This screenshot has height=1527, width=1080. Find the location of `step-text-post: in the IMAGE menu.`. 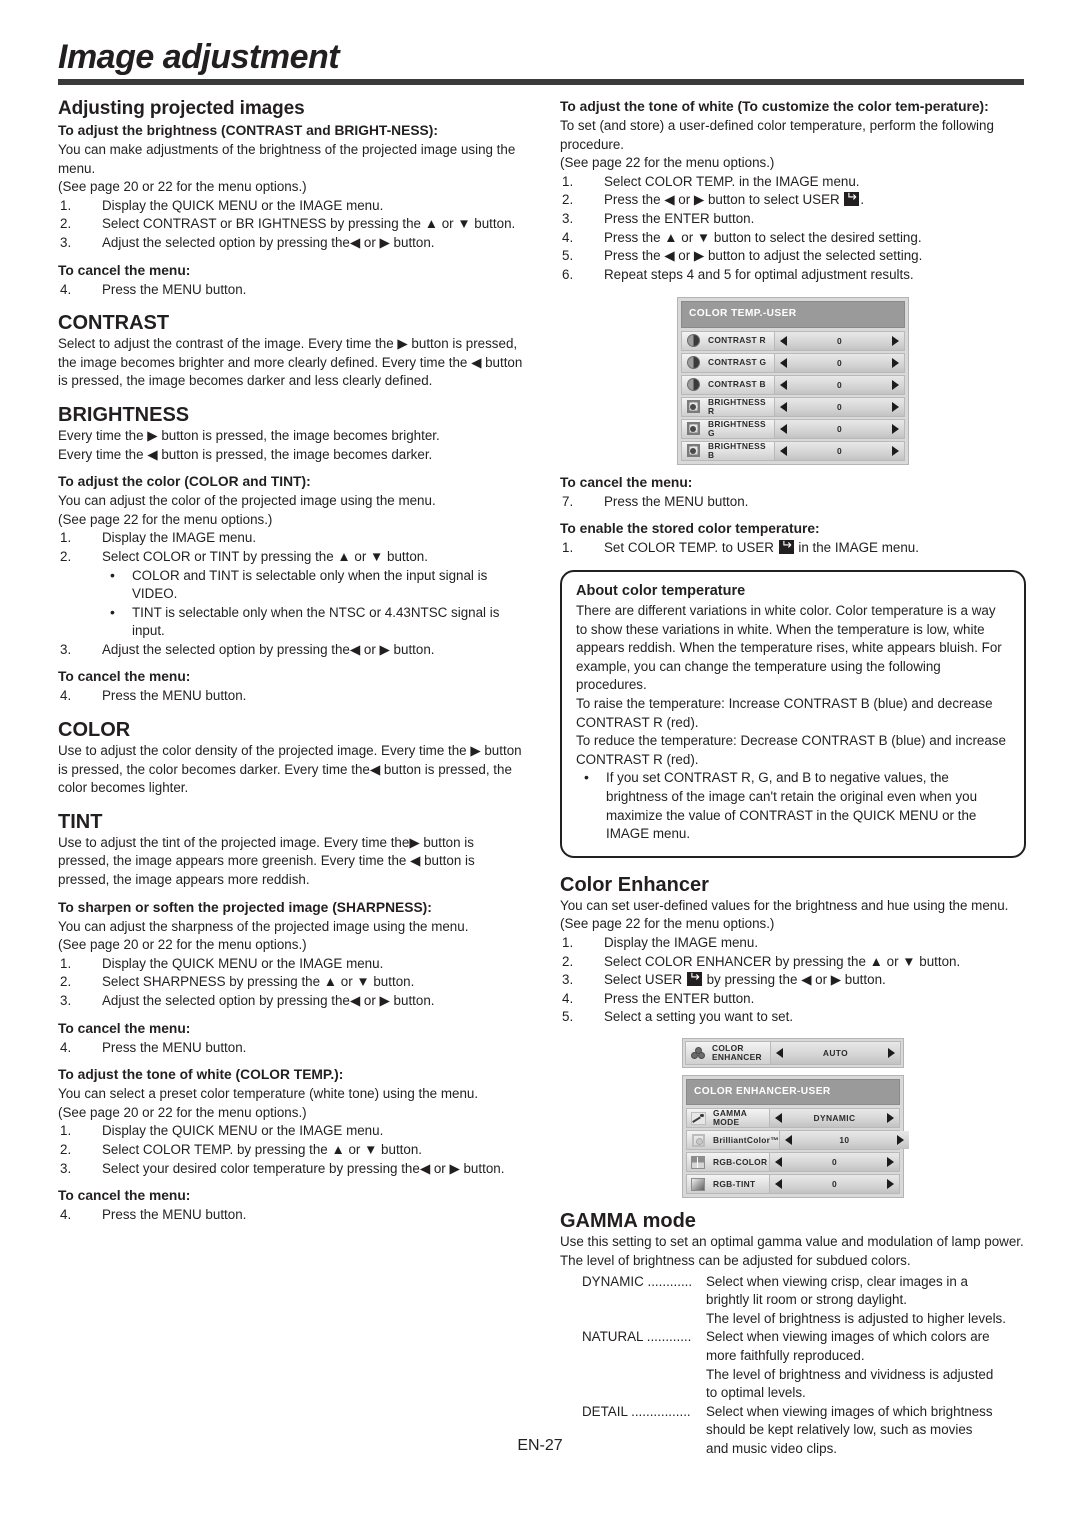

step-text-post: in the IMAGE menu. is located at coordinates (856, 548).